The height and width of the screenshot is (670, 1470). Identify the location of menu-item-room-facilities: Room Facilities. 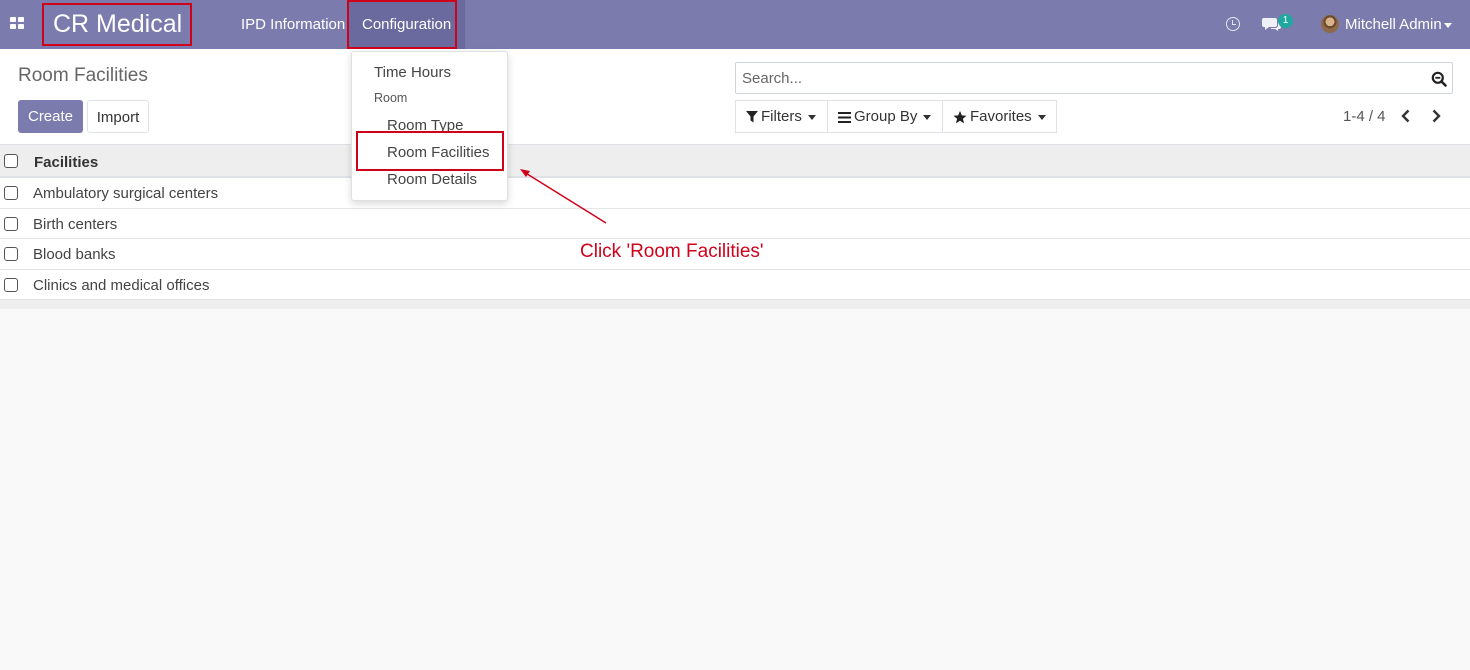
(438, 152).